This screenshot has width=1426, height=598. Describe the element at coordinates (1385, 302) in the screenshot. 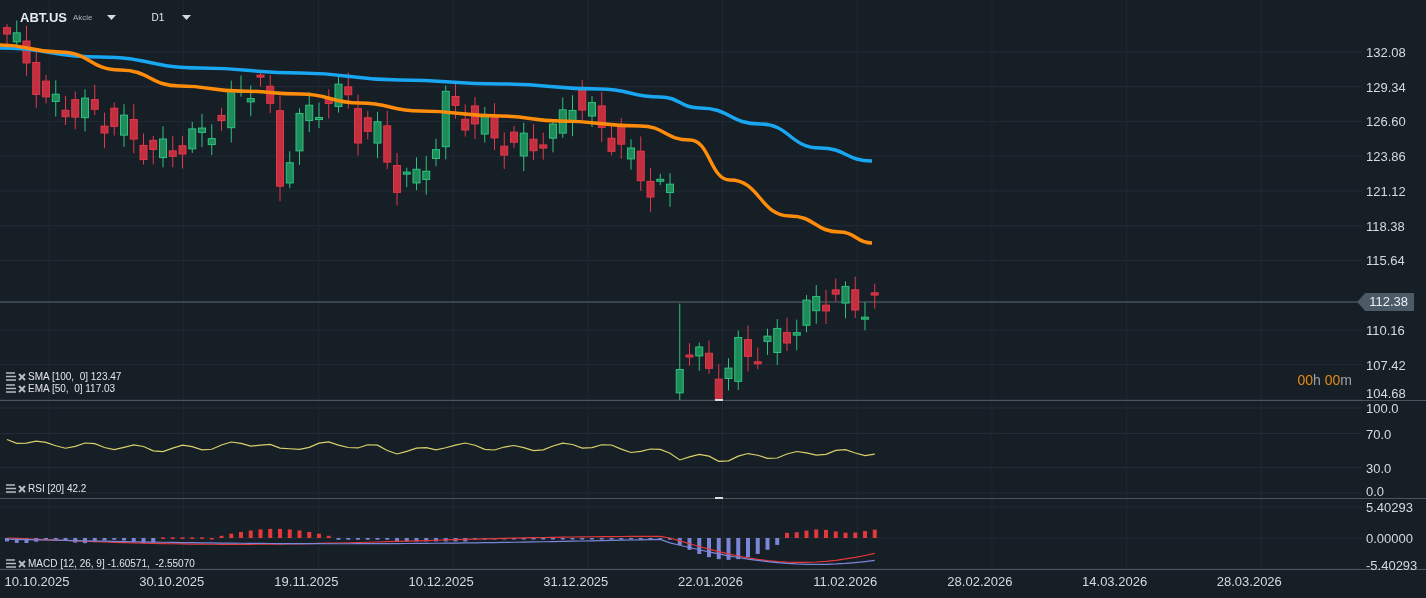

I see `last-price-tag: 112.38` at that location.